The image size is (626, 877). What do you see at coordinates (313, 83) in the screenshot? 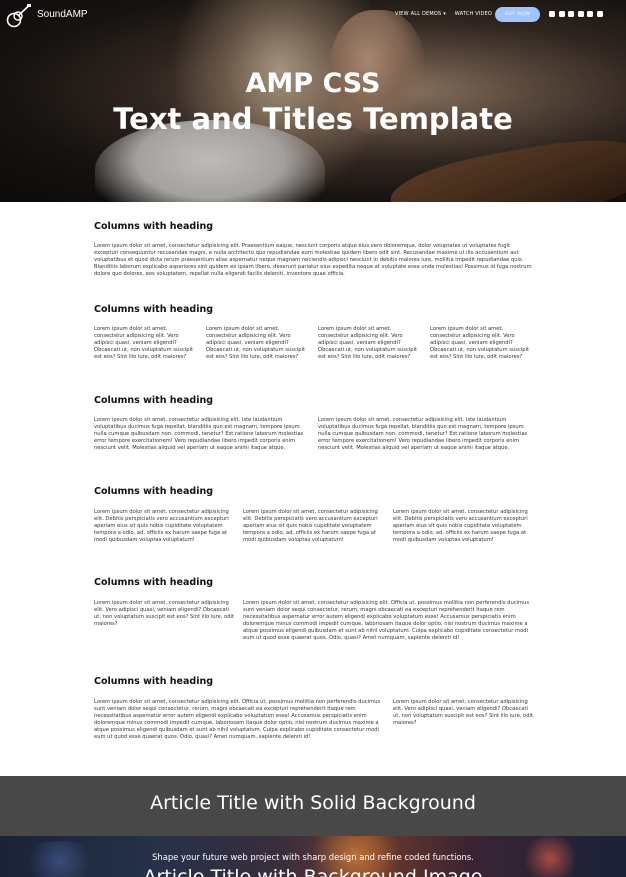
I see `hero-title-line1: AMP CSS` at bounding box center [313, 83].